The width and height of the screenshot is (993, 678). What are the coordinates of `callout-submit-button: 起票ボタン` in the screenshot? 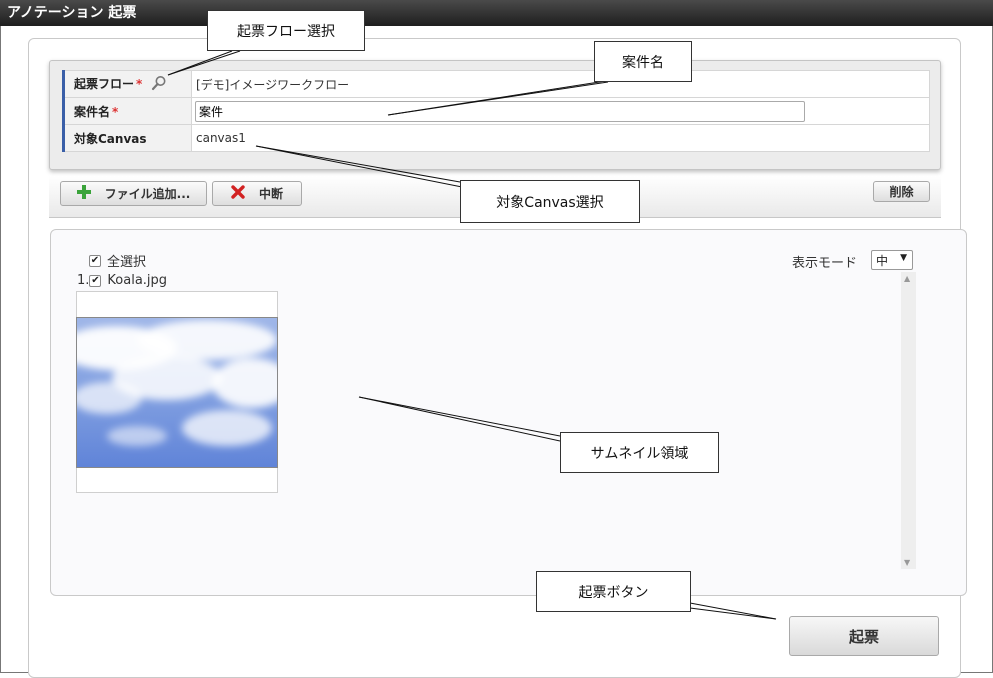 It's located at (613, 591).